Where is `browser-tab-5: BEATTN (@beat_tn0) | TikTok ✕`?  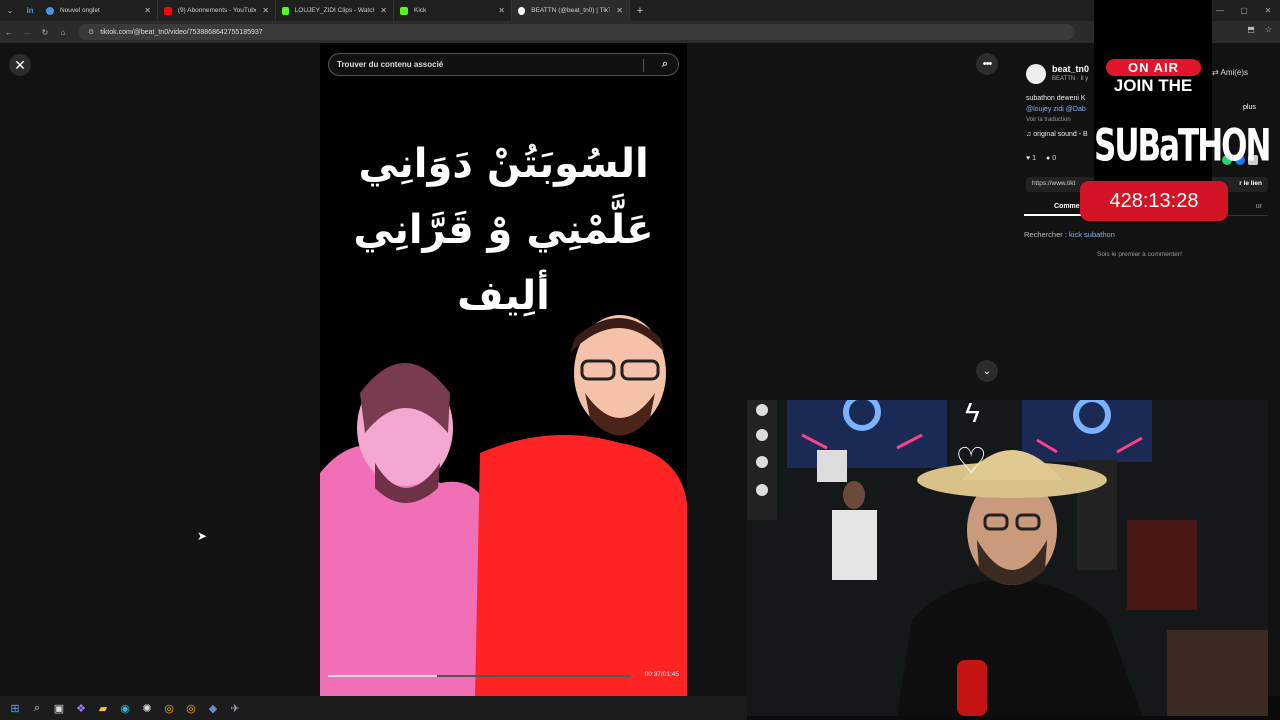 browser-tab-5: BEATTN (@beat_tn0) | TikTok ✕ is located at coordinates (571, 10).